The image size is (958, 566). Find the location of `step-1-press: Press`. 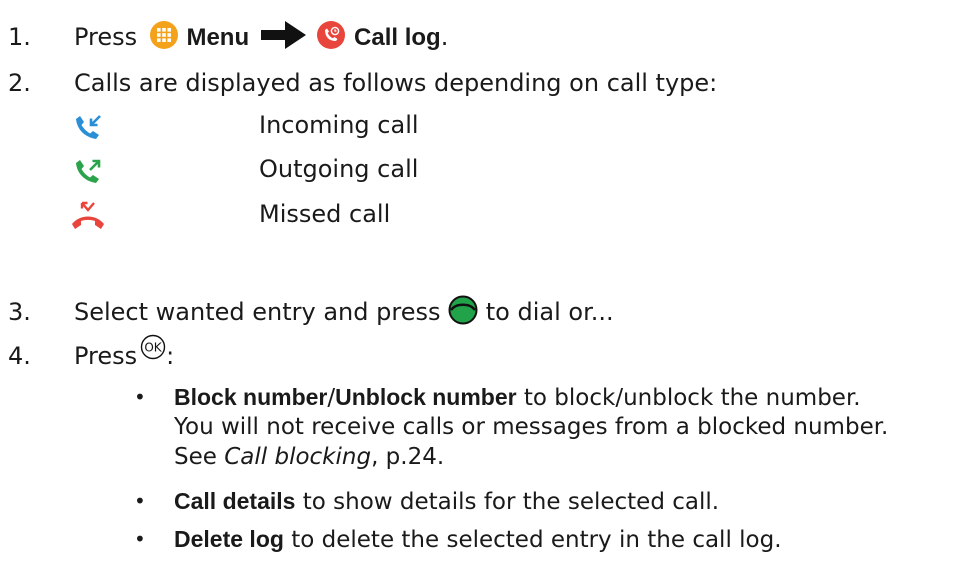

step-1-press: Press is located at coordinates (106, 37).